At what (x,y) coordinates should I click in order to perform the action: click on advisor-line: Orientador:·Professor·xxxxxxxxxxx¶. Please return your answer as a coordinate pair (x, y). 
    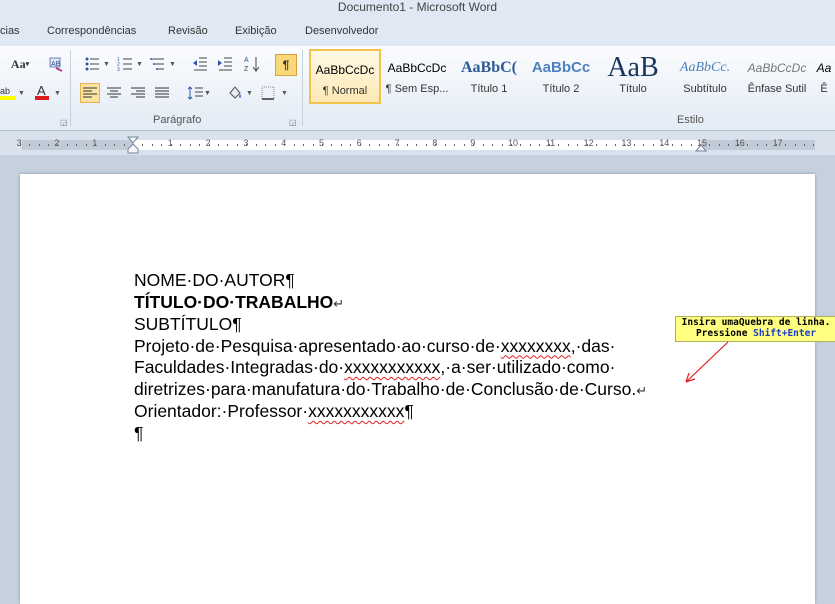
    Looking at the image, I should click on (274, 411).